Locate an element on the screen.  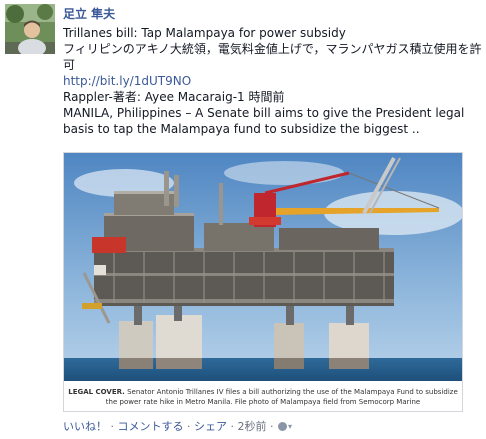
like-link: いいね！ is located at coordinates (85, 426).